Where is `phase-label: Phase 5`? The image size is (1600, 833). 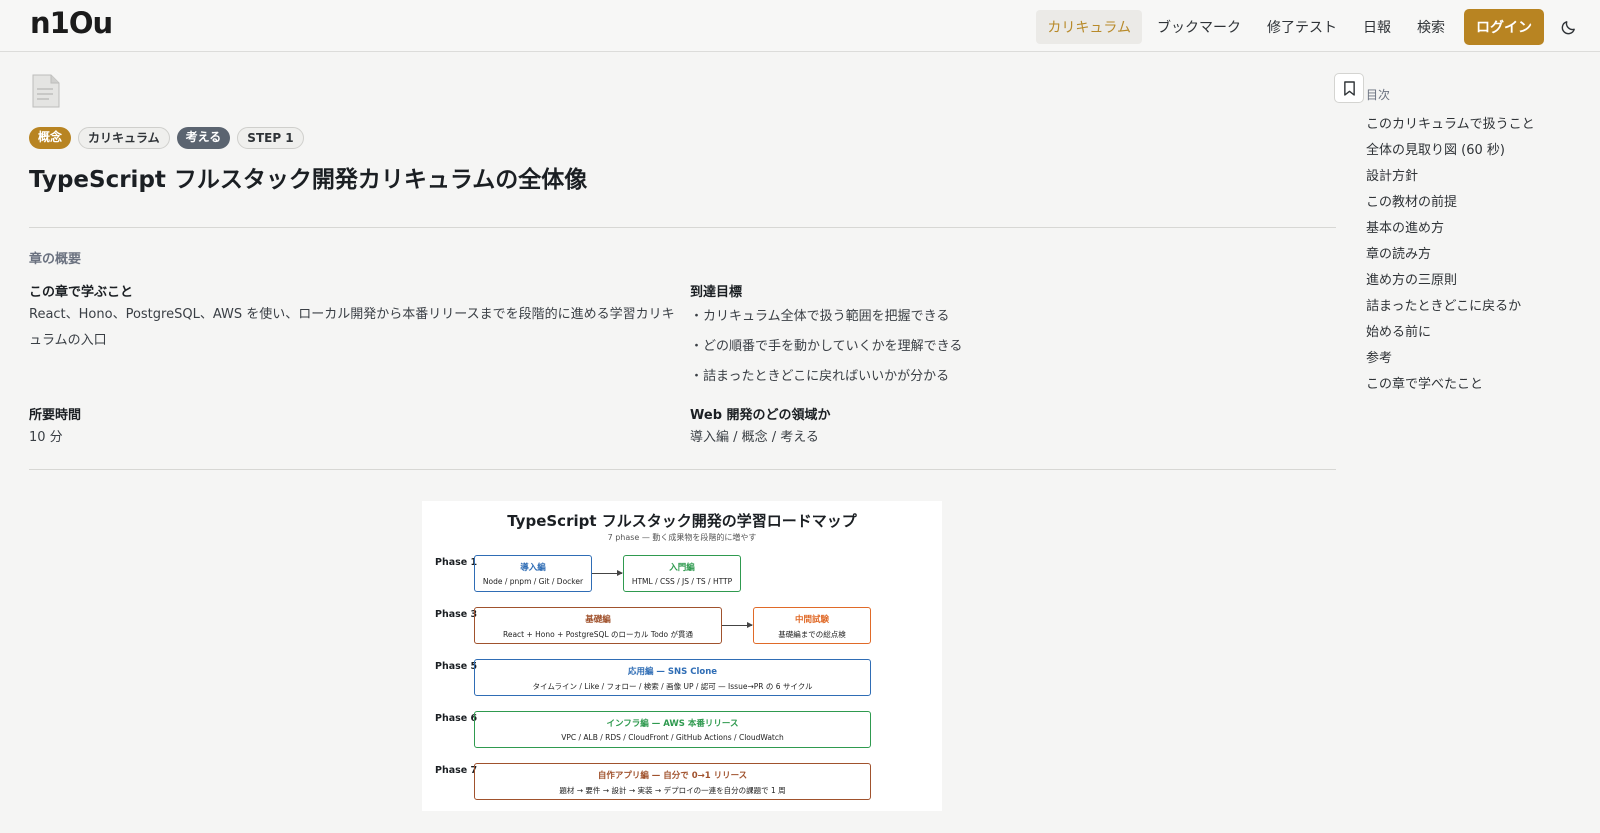
phase-label: Phase 5 is located at coordinates (456, 666).